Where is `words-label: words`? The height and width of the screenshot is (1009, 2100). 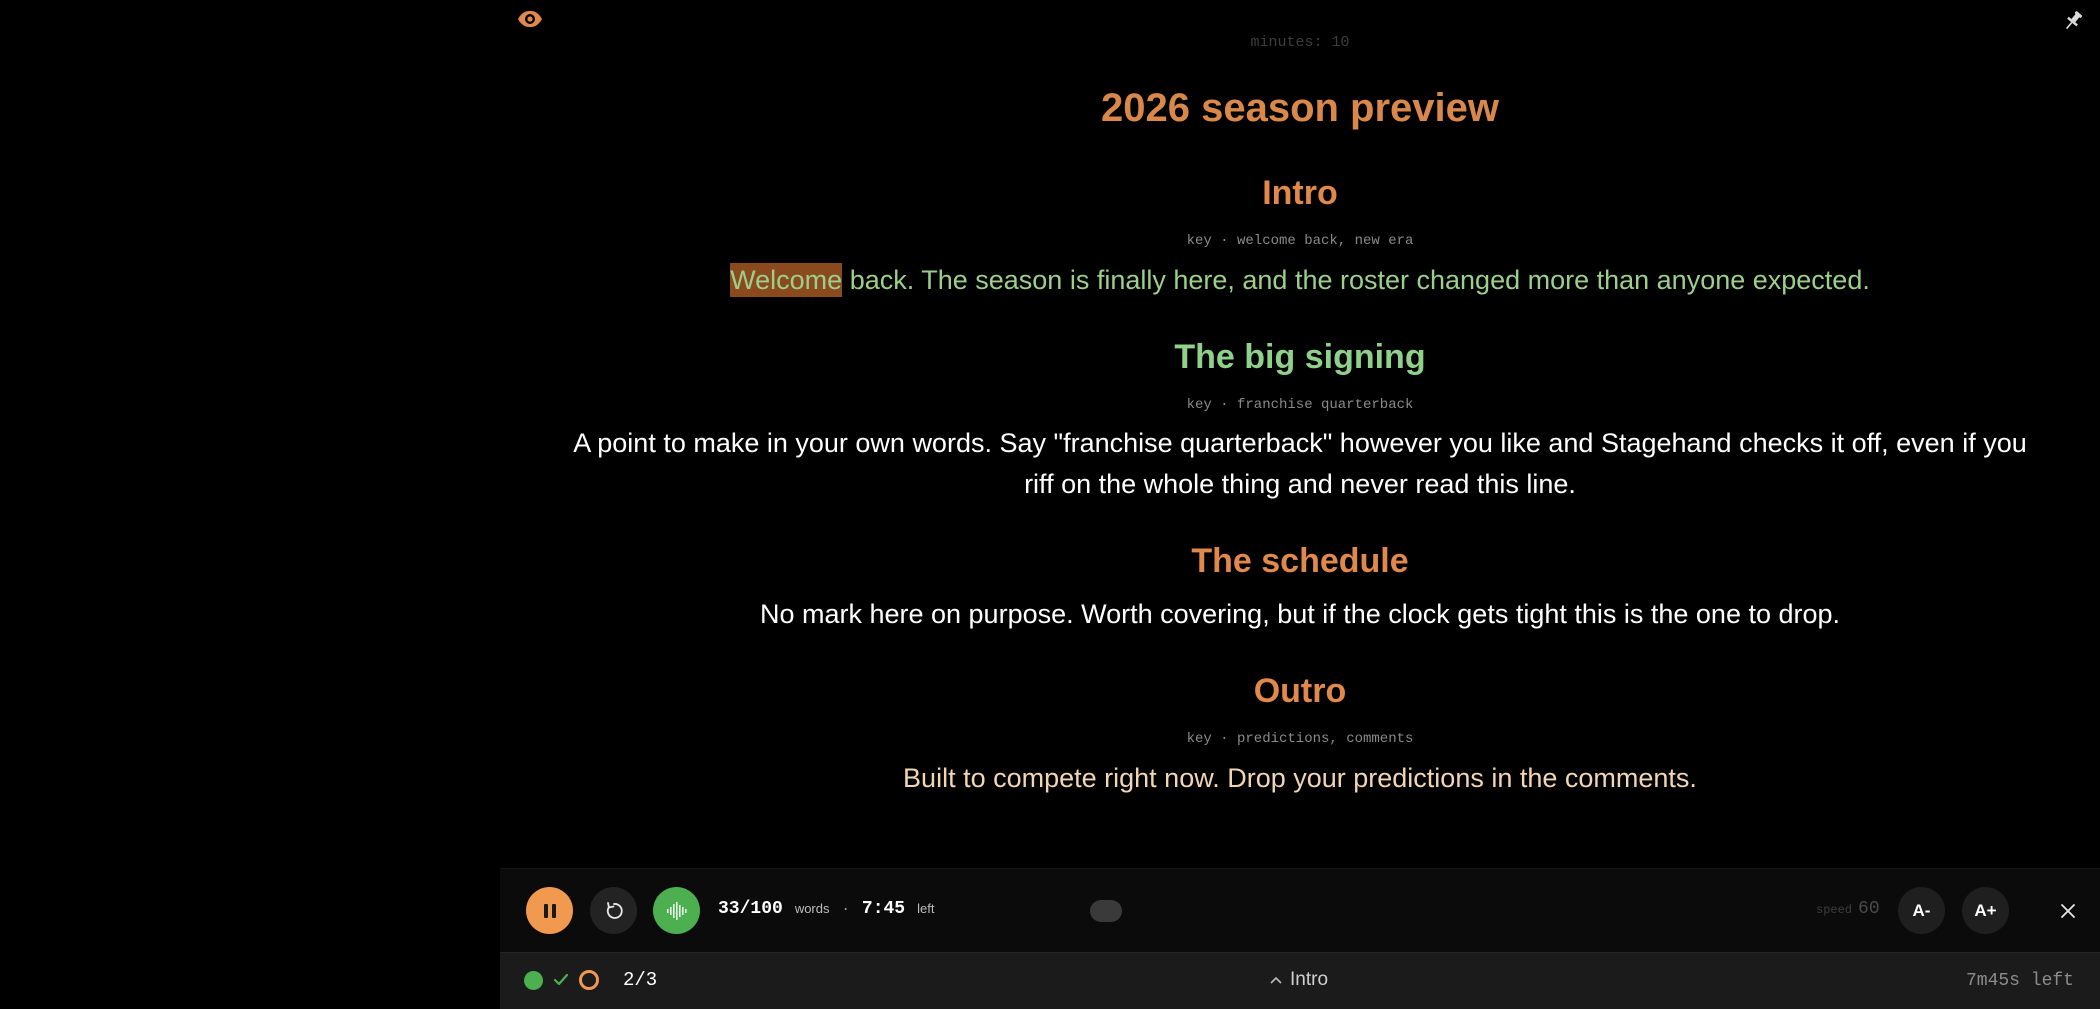
words-label: words is located at coordinates (812, 908).